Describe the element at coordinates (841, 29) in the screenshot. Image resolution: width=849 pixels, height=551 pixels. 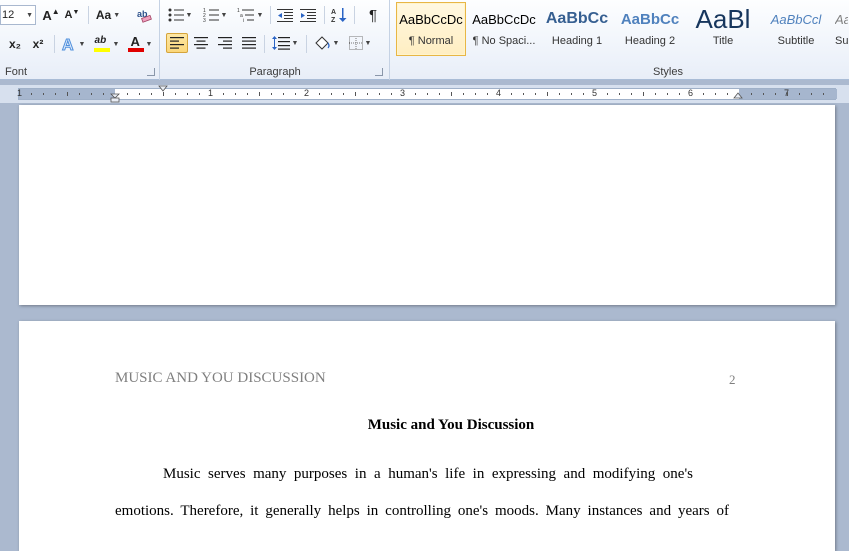
I see `style-subtle-emphasis: Aa Sul` at that location.